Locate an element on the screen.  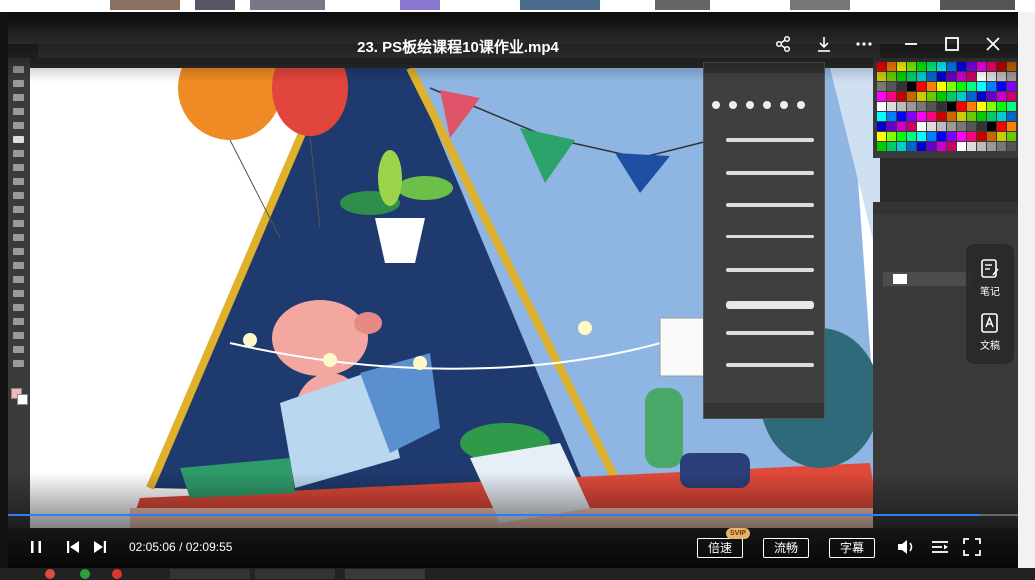
next-icon is located at coordinates (100, 549).